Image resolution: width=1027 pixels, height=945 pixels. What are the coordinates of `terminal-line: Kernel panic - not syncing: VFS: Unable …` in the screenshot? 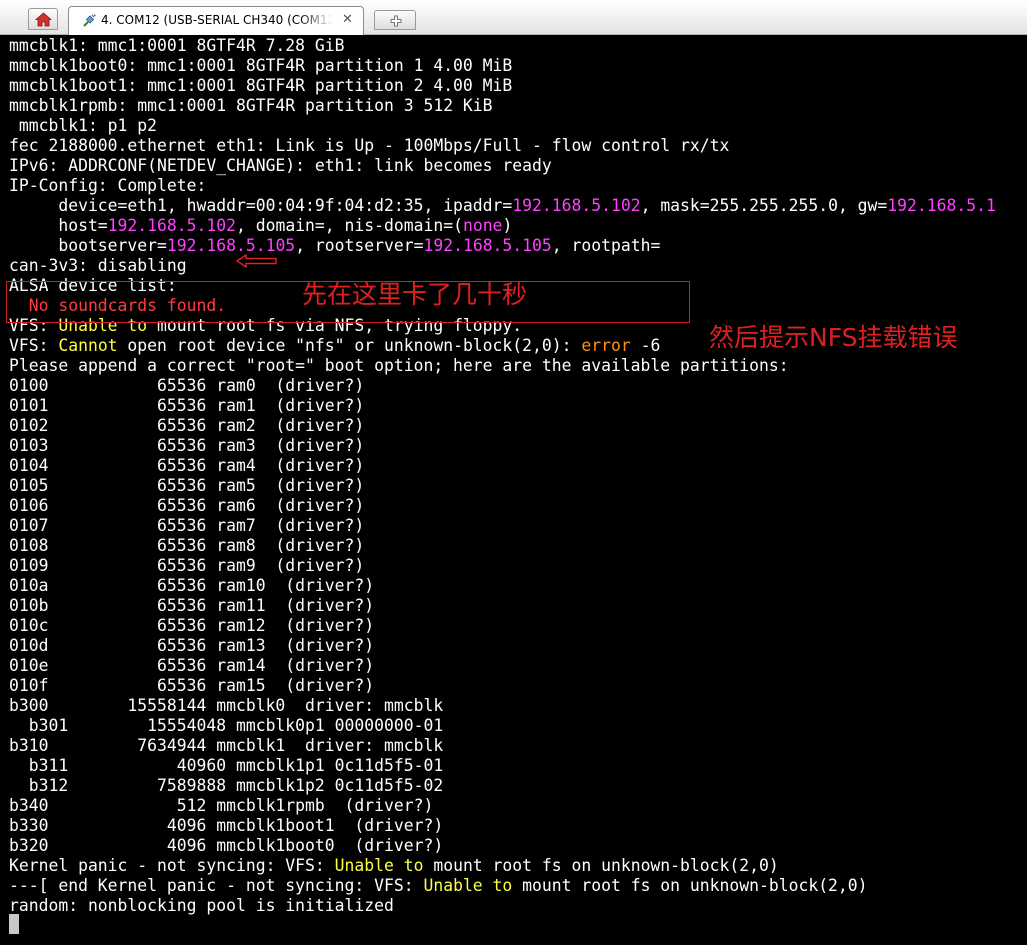 It's located at (394, 866).